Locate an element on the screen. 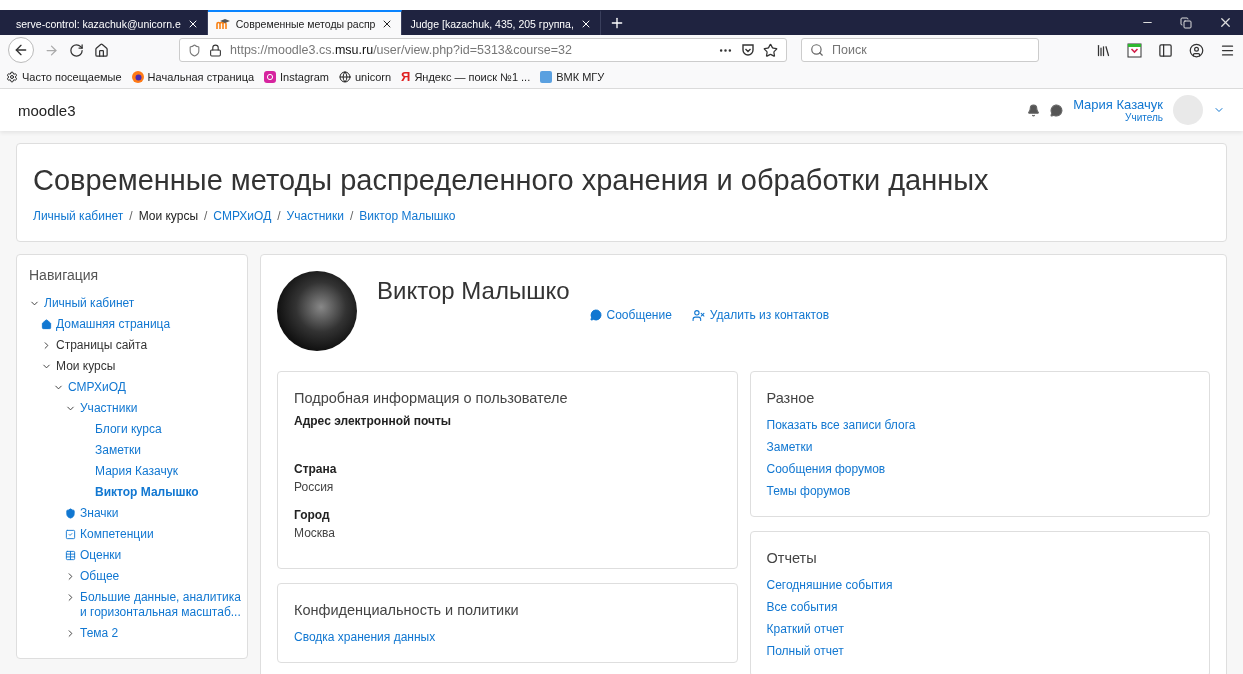 The image size is (1243, 674). tab-logo-icon is located at coordinates (222, 23).